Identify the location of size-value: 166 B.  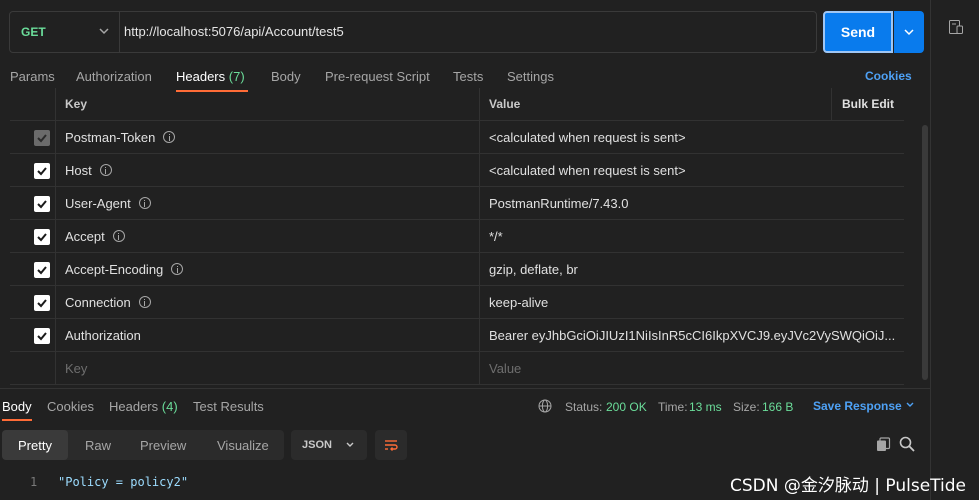
(777, 407).